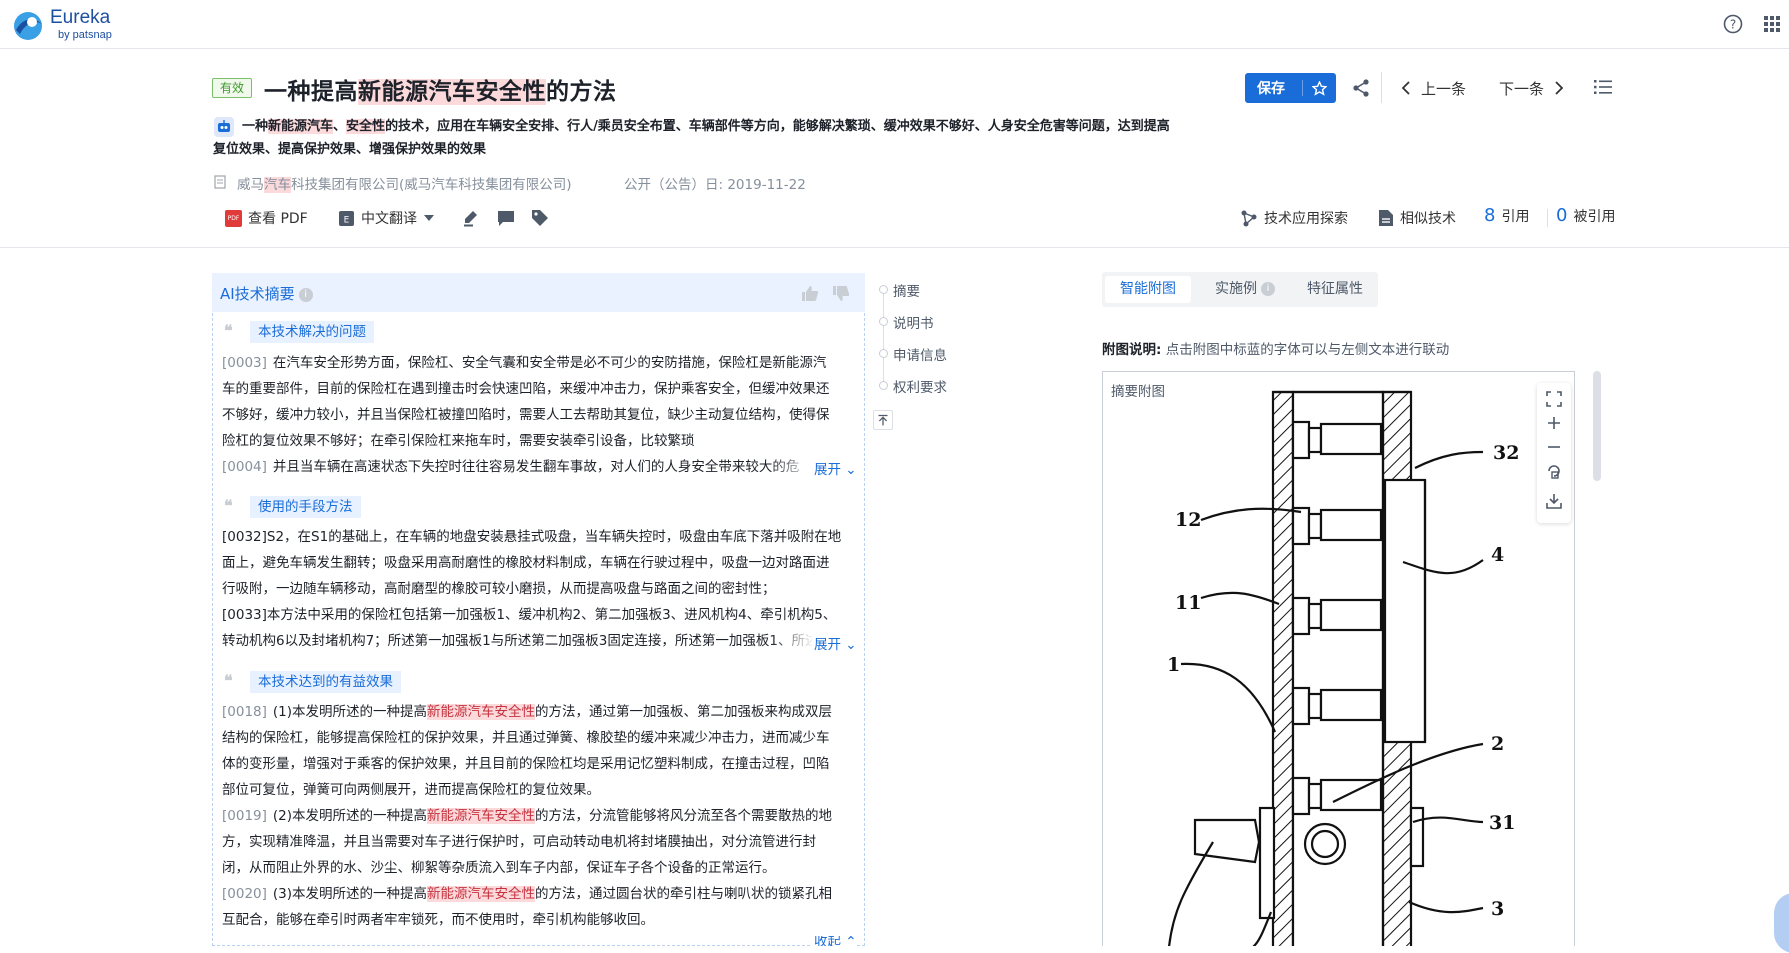 This screenshot has height=953, width=1789. I want to click on cite-link: 8 引用, so click(1506, 215).